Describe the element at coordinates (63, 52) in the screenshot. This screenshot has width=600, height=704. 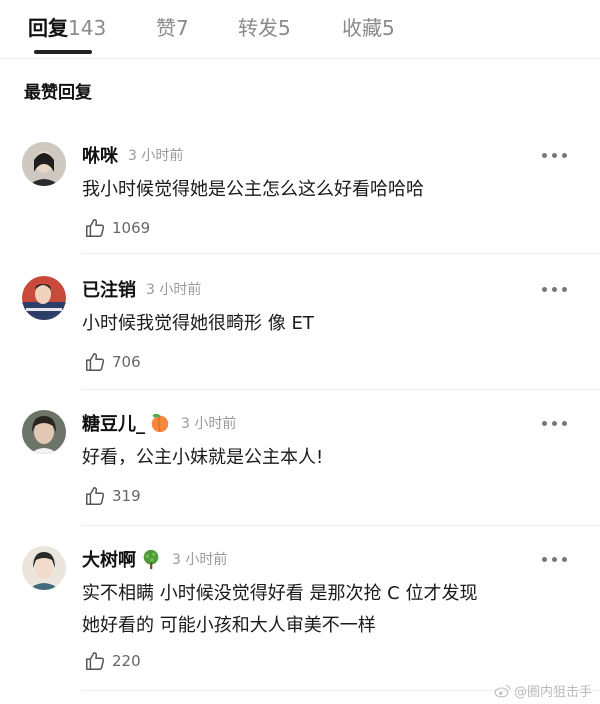
I see `active-tab-indicator` at that location.